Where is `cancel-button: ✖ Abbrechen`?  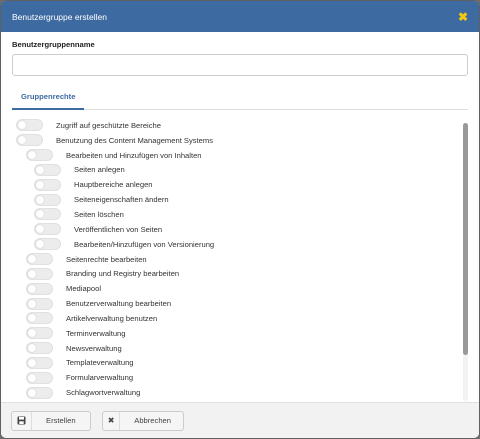 cancel-button: ✖ Abbrechen is located at coordinates (143, 420).